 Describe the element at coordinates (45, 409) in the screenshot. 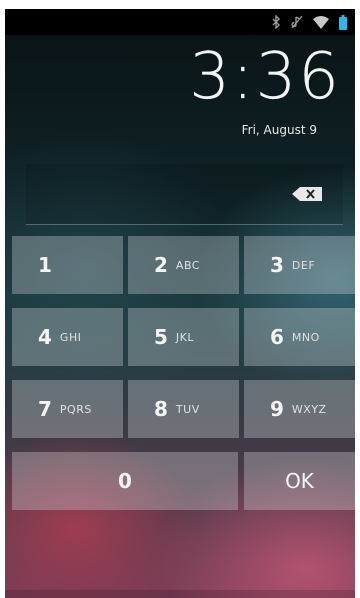

I see `key-digit: 7` at that location.